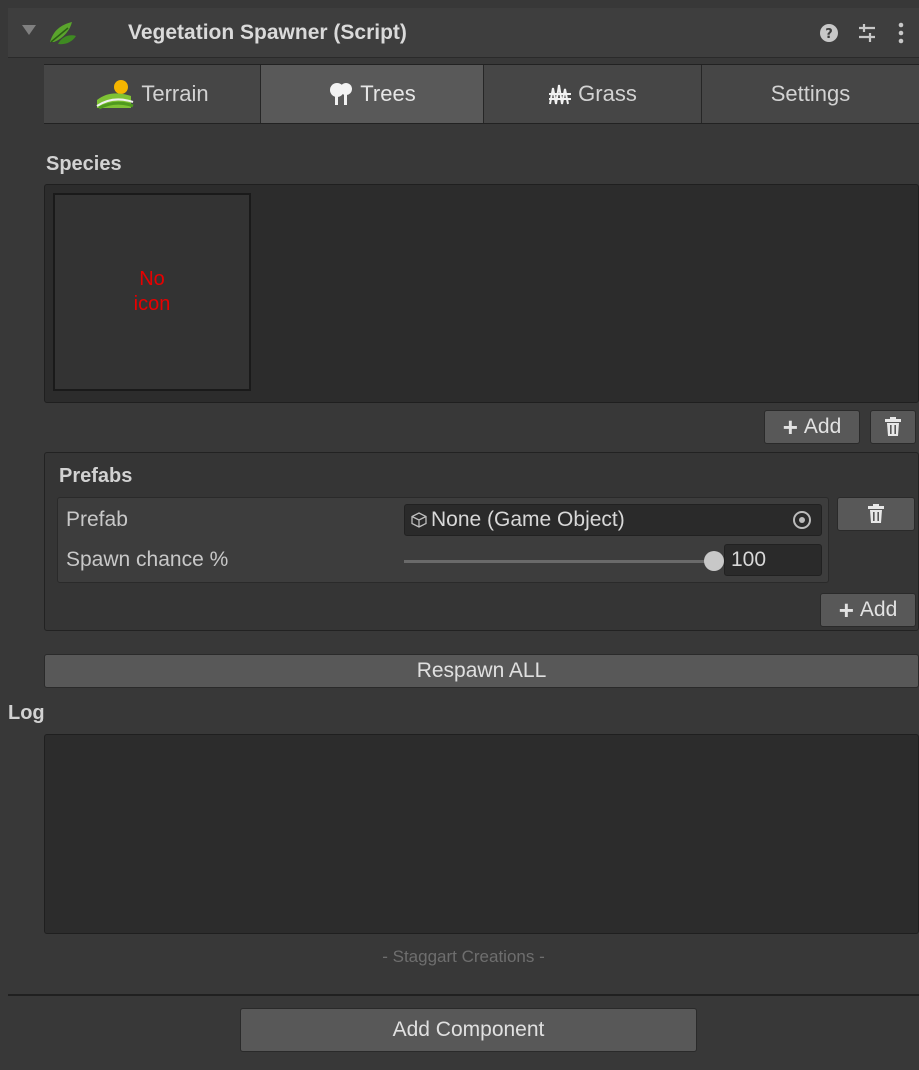  I want to click on vegetation-leaf-icon, so click(63, 33).